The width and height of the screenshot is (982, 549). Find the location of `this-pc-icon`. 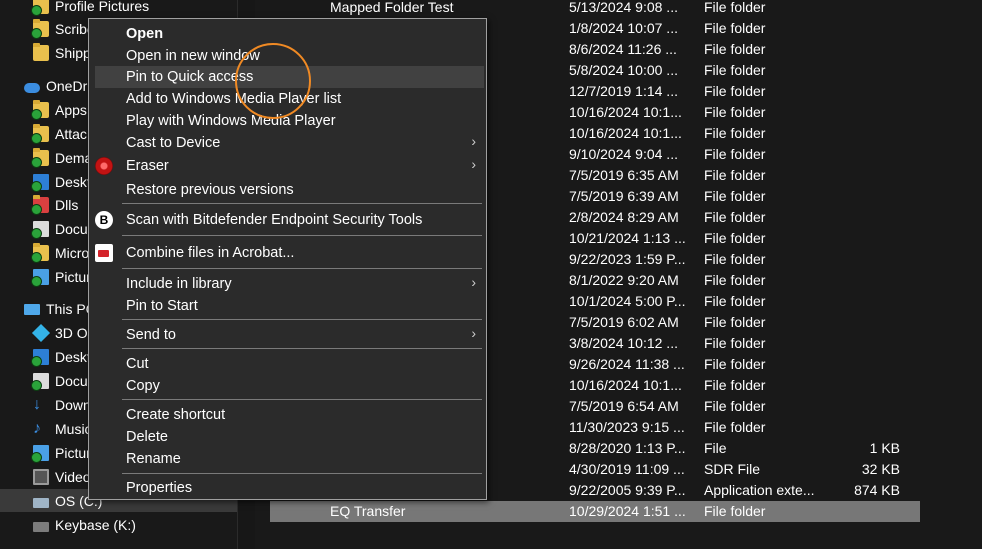

this-pc-icon is located at coordinates (32, 309).